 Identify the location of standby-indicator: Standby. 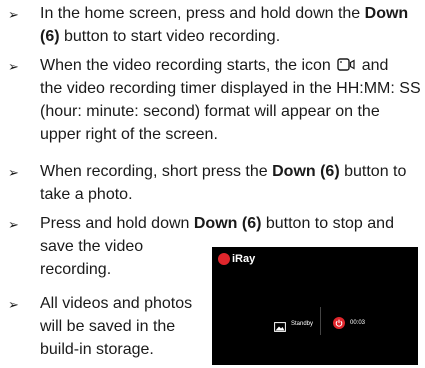
(294, 325).